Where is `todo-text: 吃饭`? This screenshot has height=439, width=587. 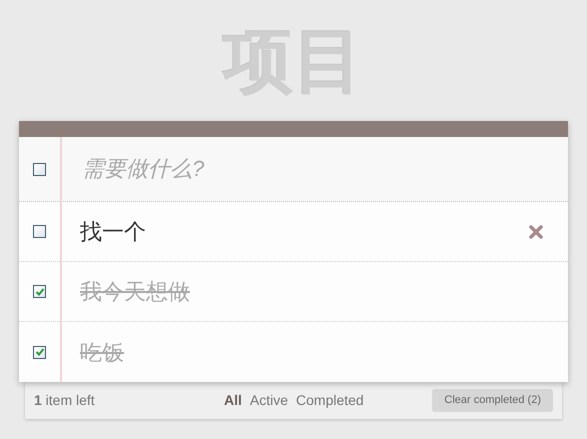
todo-text: 吃饭 is located at coordinates (102, 352).